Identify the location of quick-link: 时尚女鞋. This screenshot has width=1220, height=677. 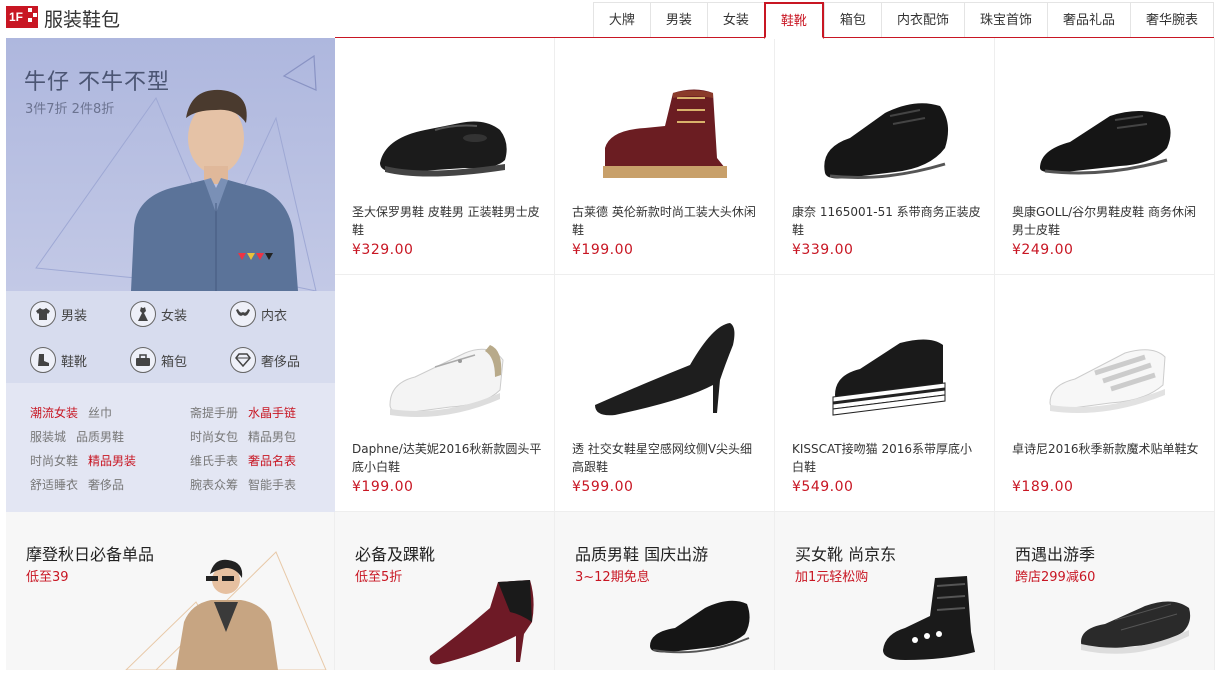
(54, 460).